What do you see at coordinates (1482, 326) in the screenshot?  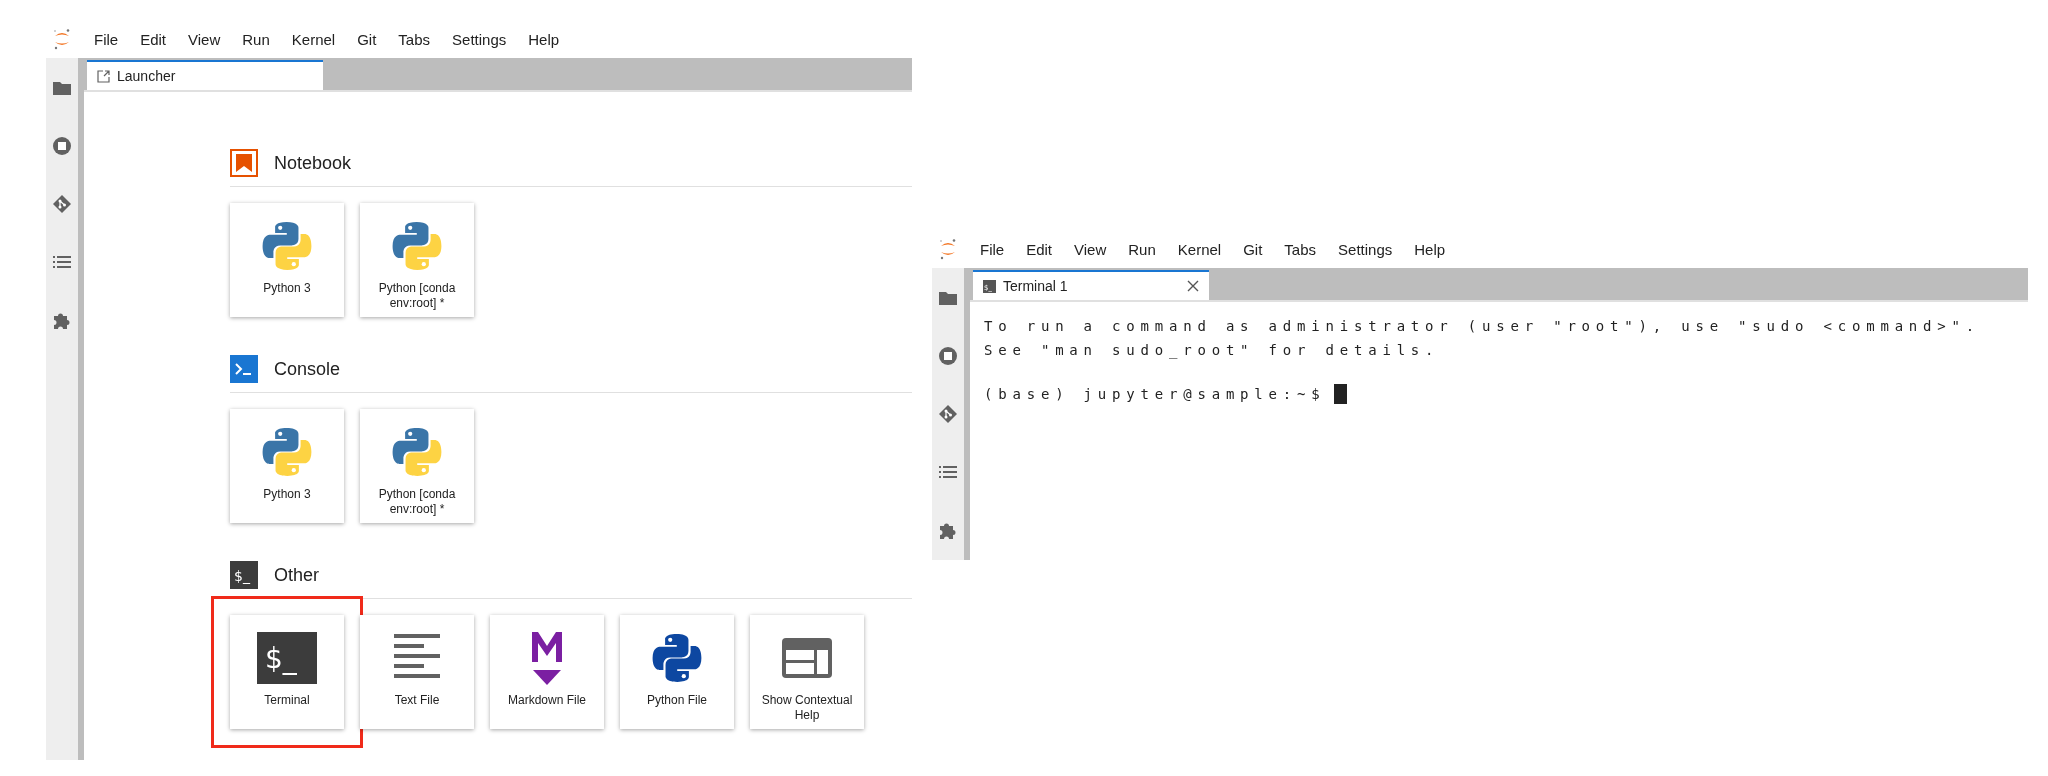 I see `terminal-output: To run a command as administrator (user "root"), use "sudo <command>".` at bounding box center [1482, 326].